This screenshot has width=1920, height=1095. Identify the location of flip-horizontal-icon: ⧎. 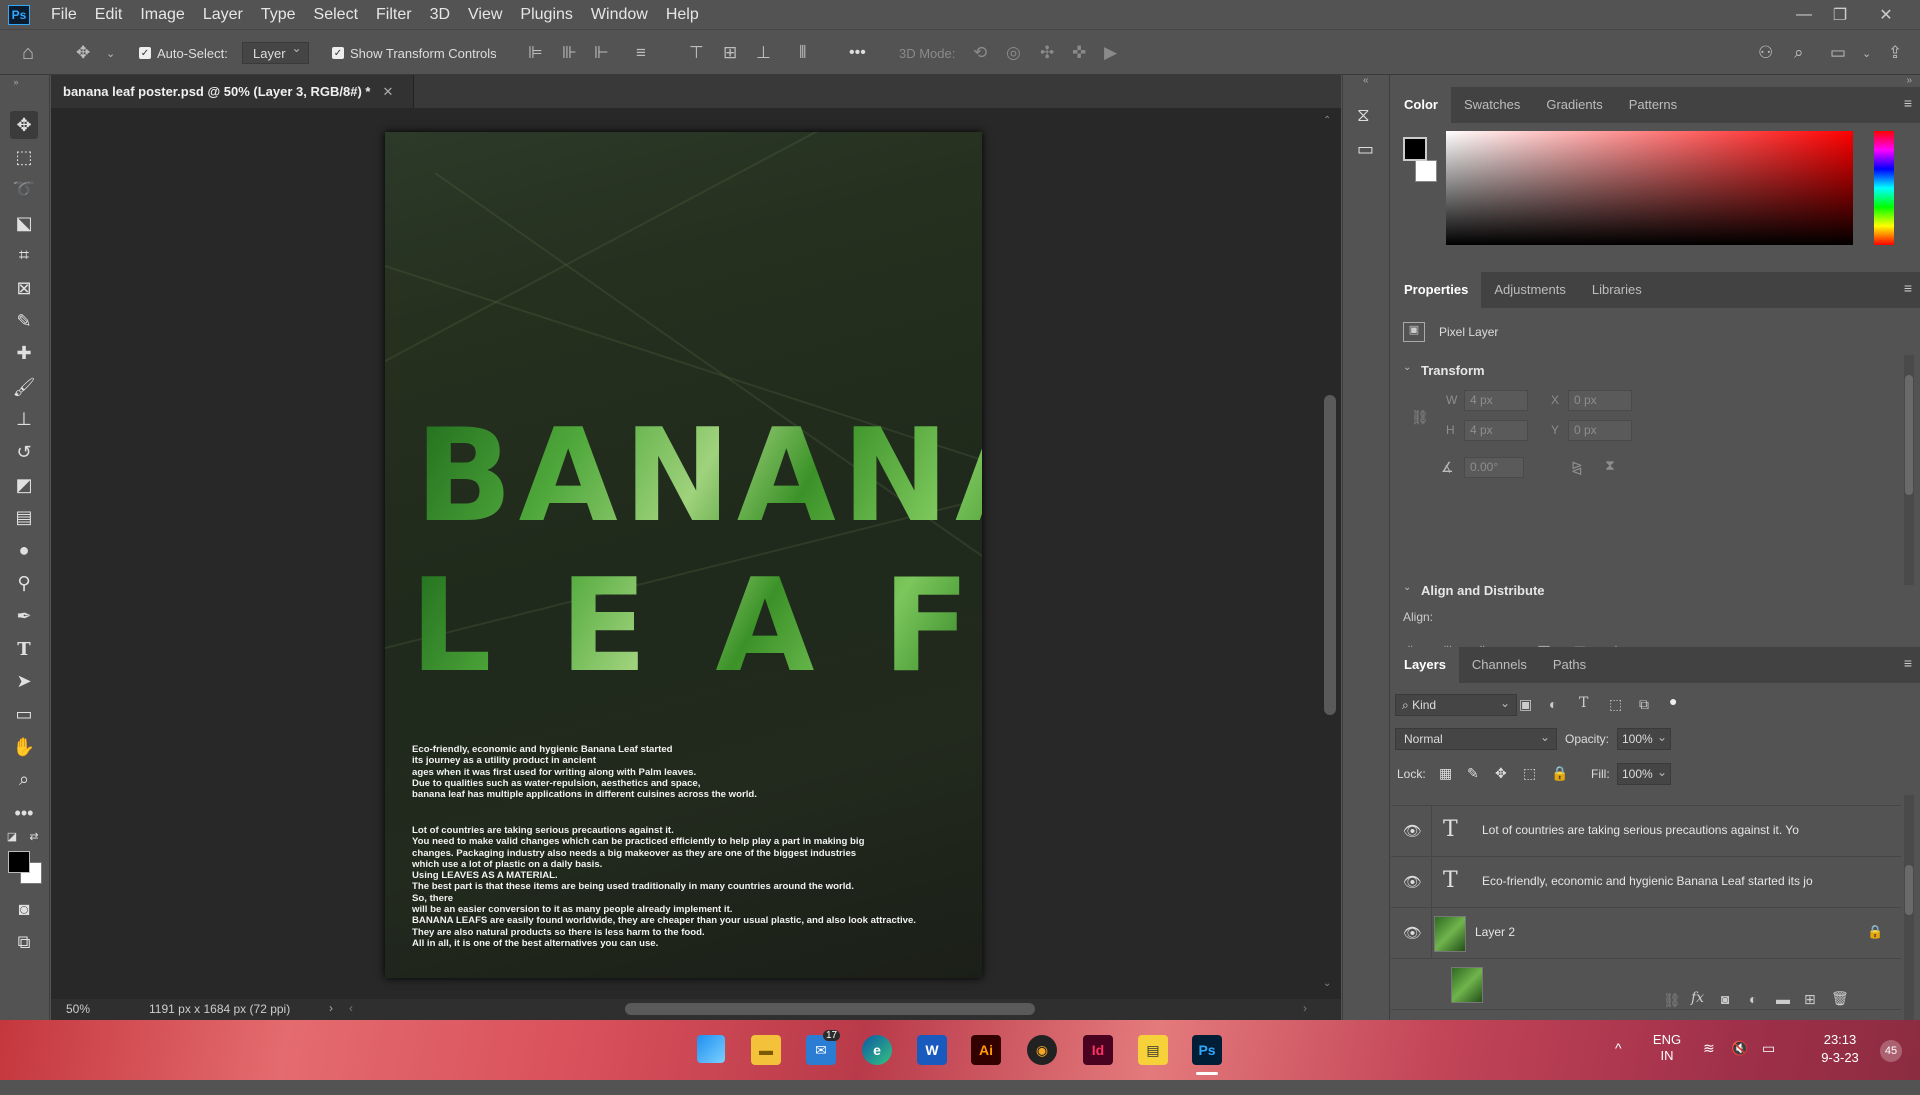
(1577, 467).